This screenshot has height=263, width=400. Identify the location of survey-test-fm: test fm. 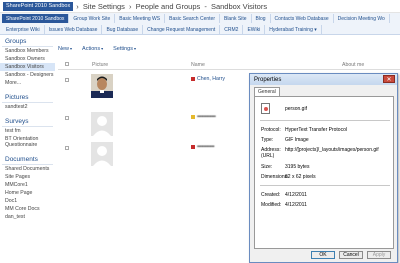
(27, 131).